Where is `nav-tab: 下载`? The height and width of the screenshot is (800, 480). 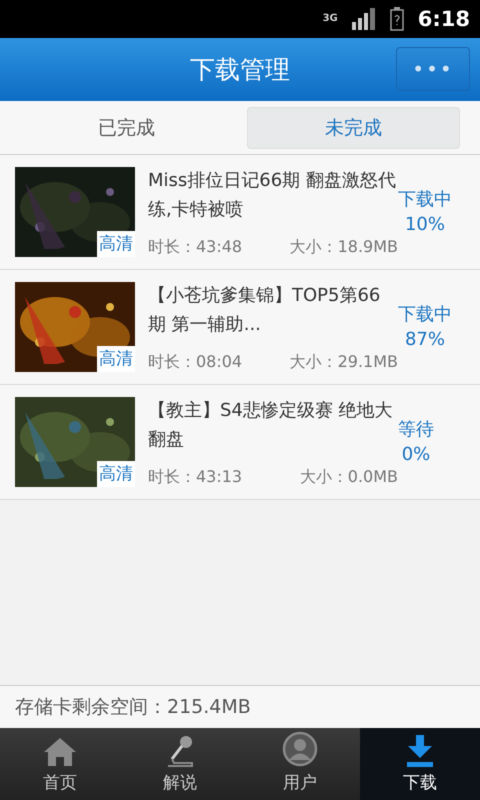
nav-tab: 下载 is located at coordinates (420, 764).